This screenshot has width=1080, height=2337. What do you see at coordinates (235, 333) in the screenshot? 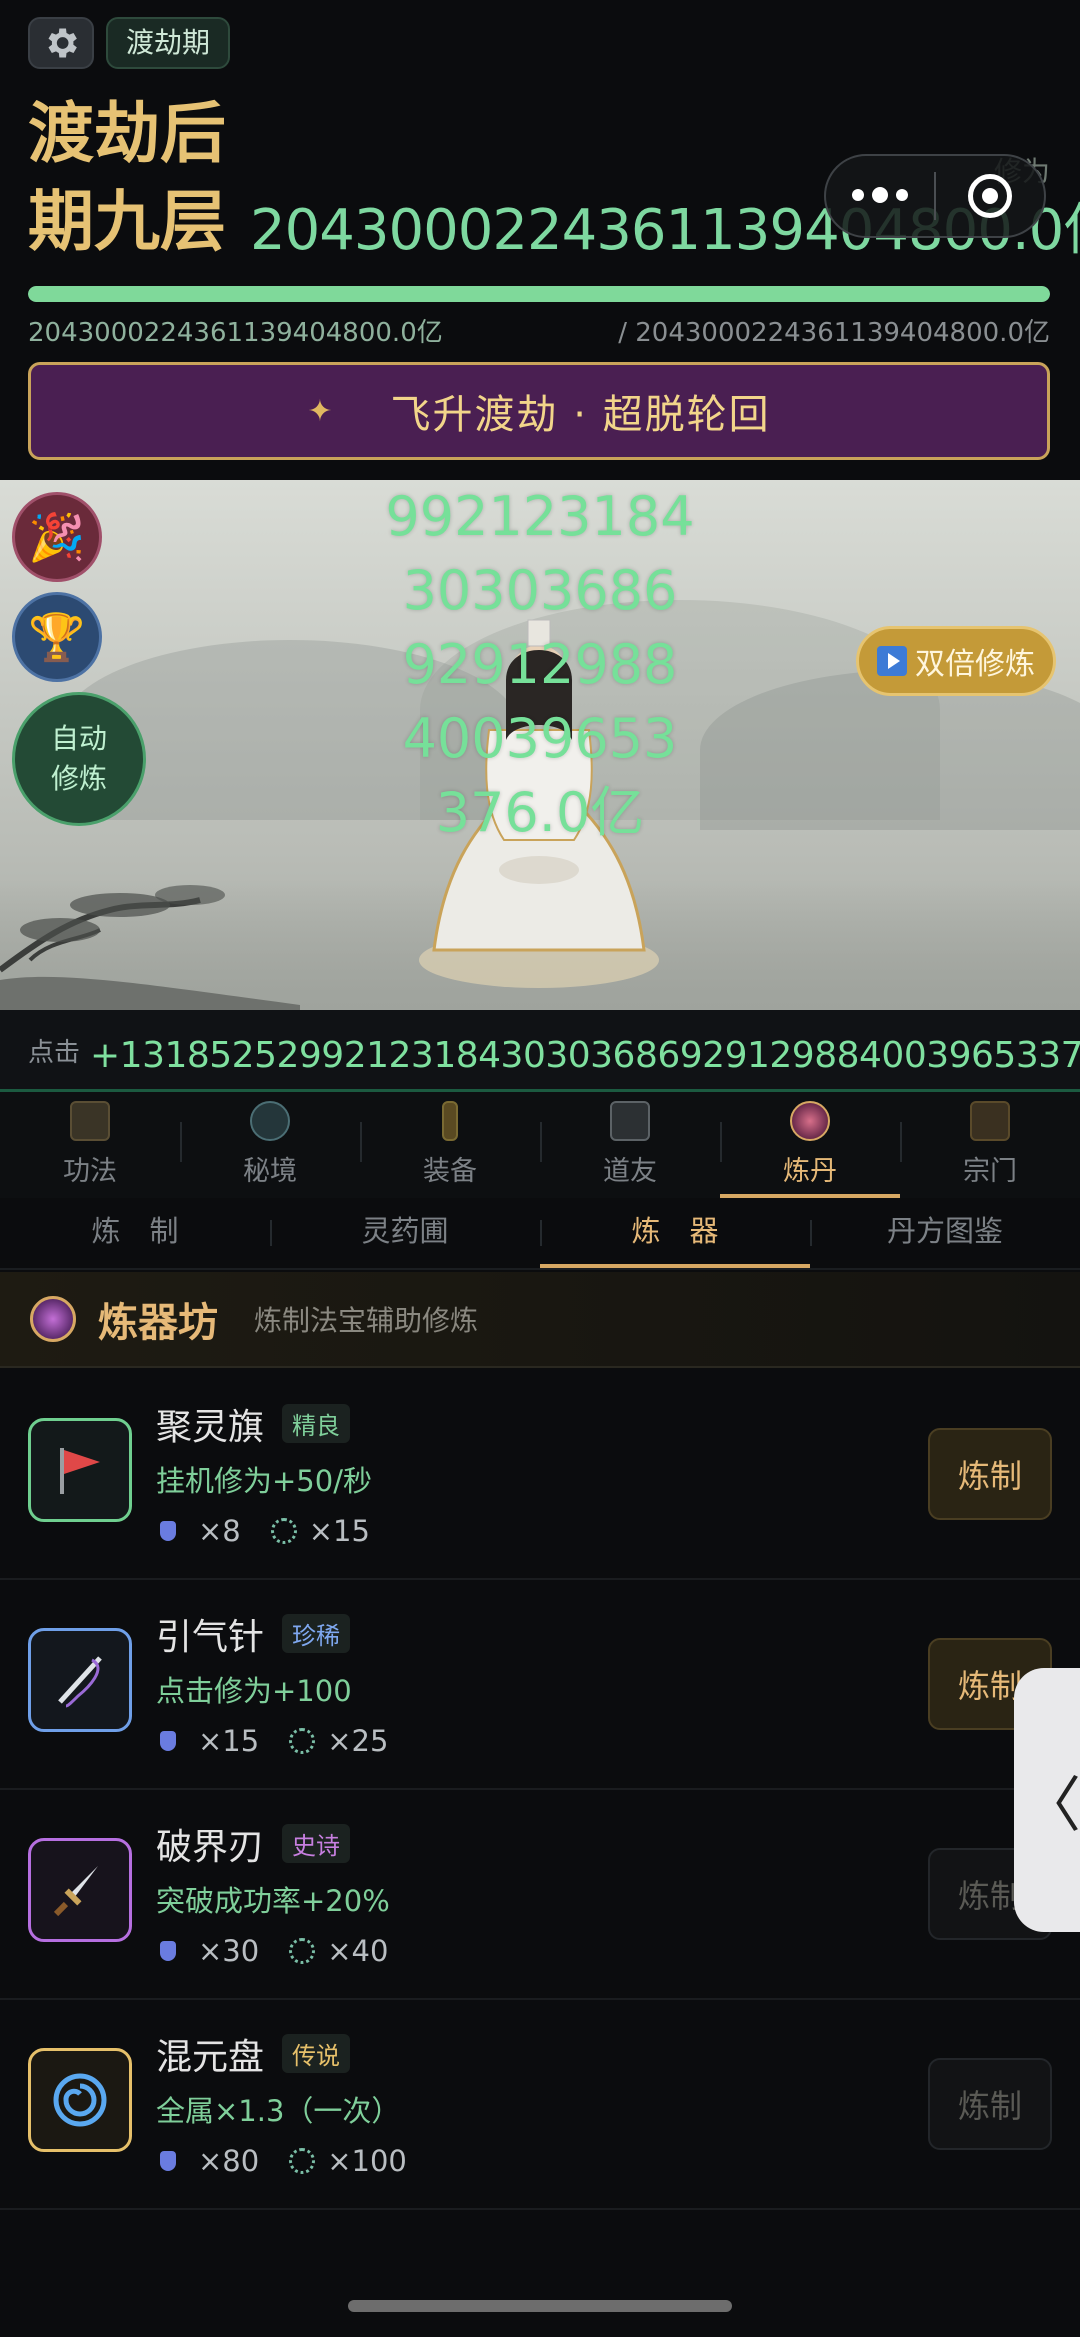
I see `progress-current: 204300022436113940480​0.0亿` at bounding box center [235, 333].